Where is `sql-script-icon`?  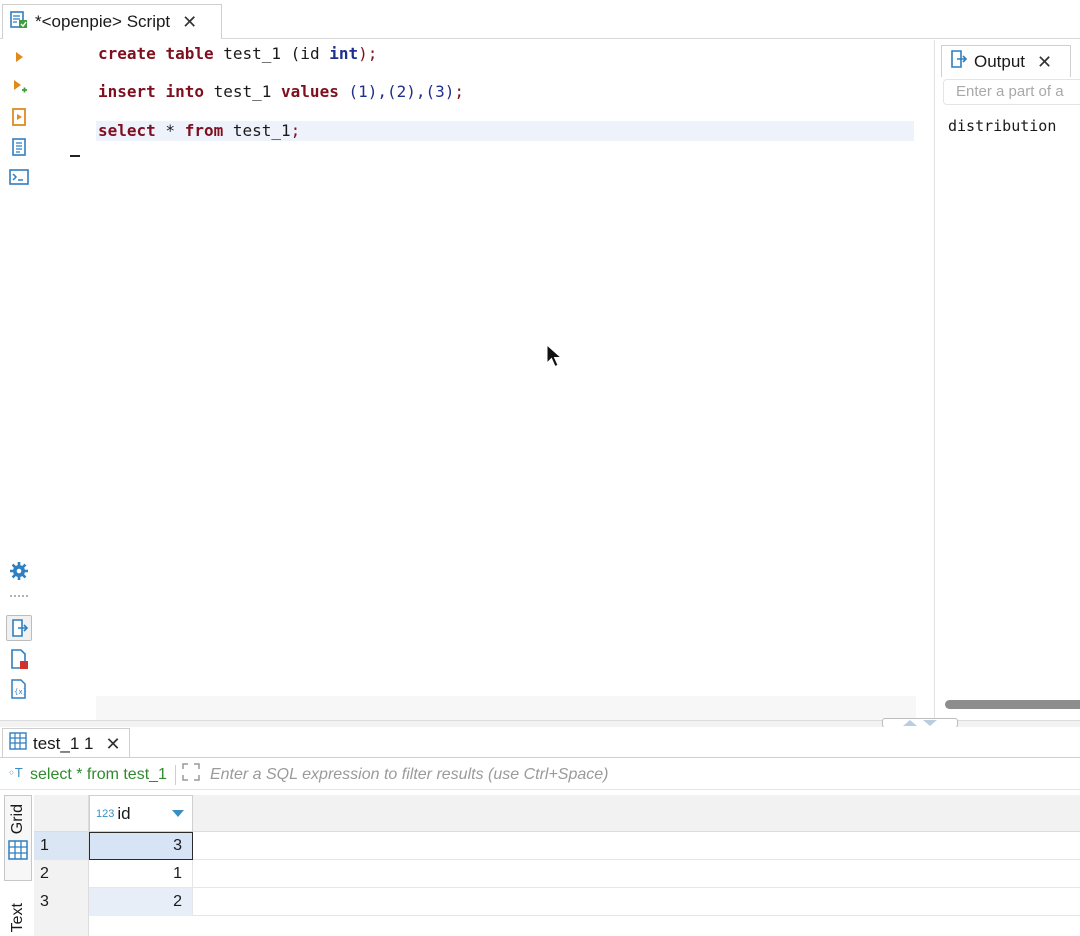
sql-script-icon is located at coordinates (19, 22).